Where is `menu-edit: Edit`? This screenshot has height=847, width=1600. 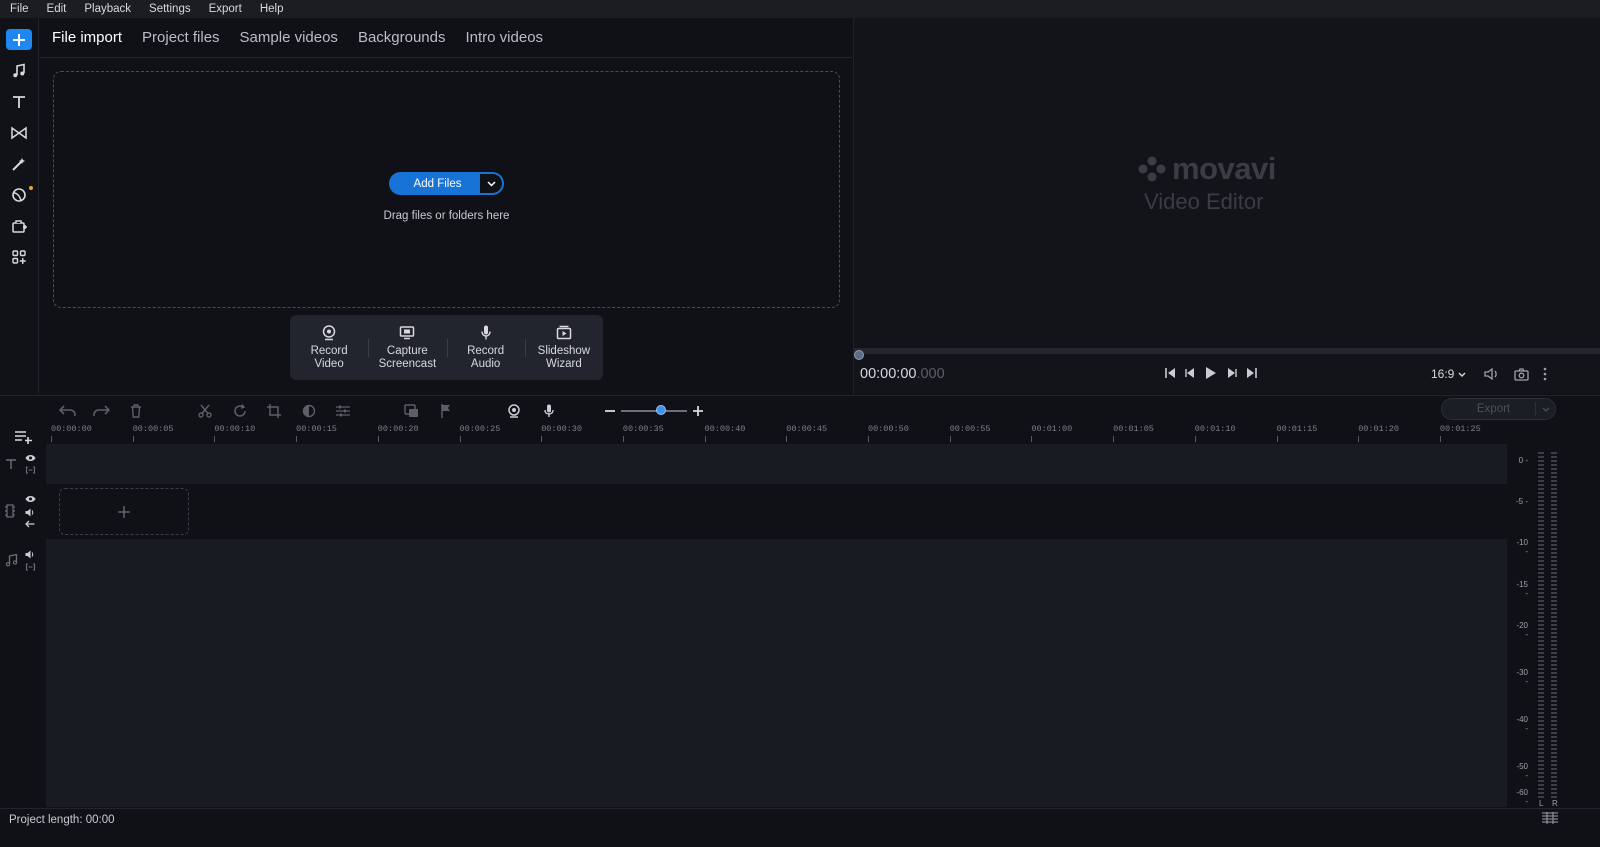
menu-edit: Edit is located at coordinates (56, 9).